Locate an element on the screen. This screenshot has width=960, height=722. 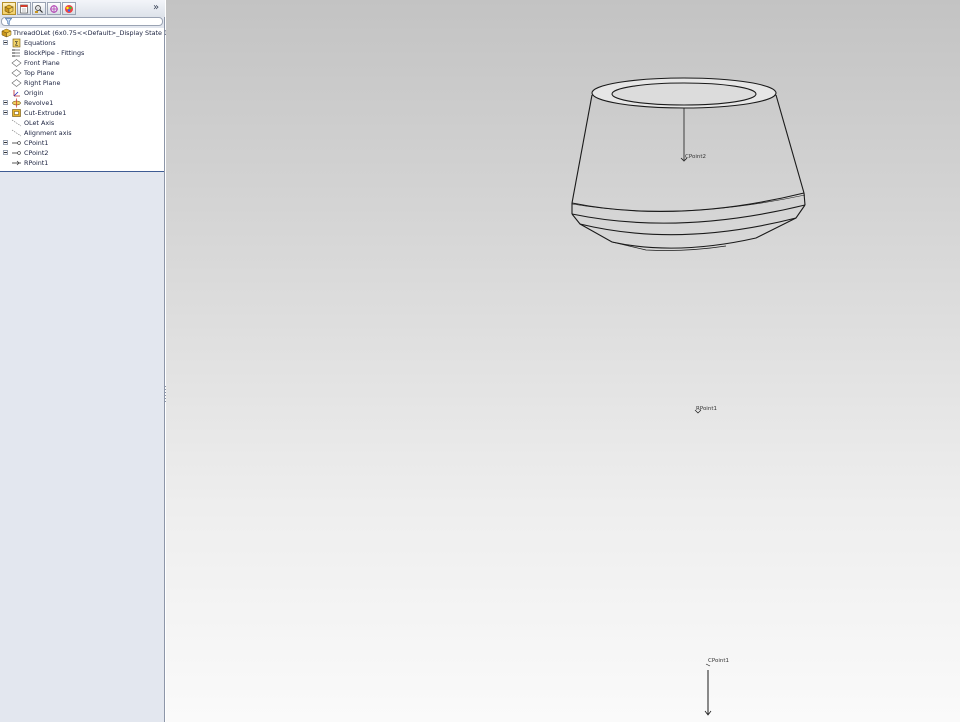
tree-item-front-plane: Front Plane is located at coordinates (82, 63).